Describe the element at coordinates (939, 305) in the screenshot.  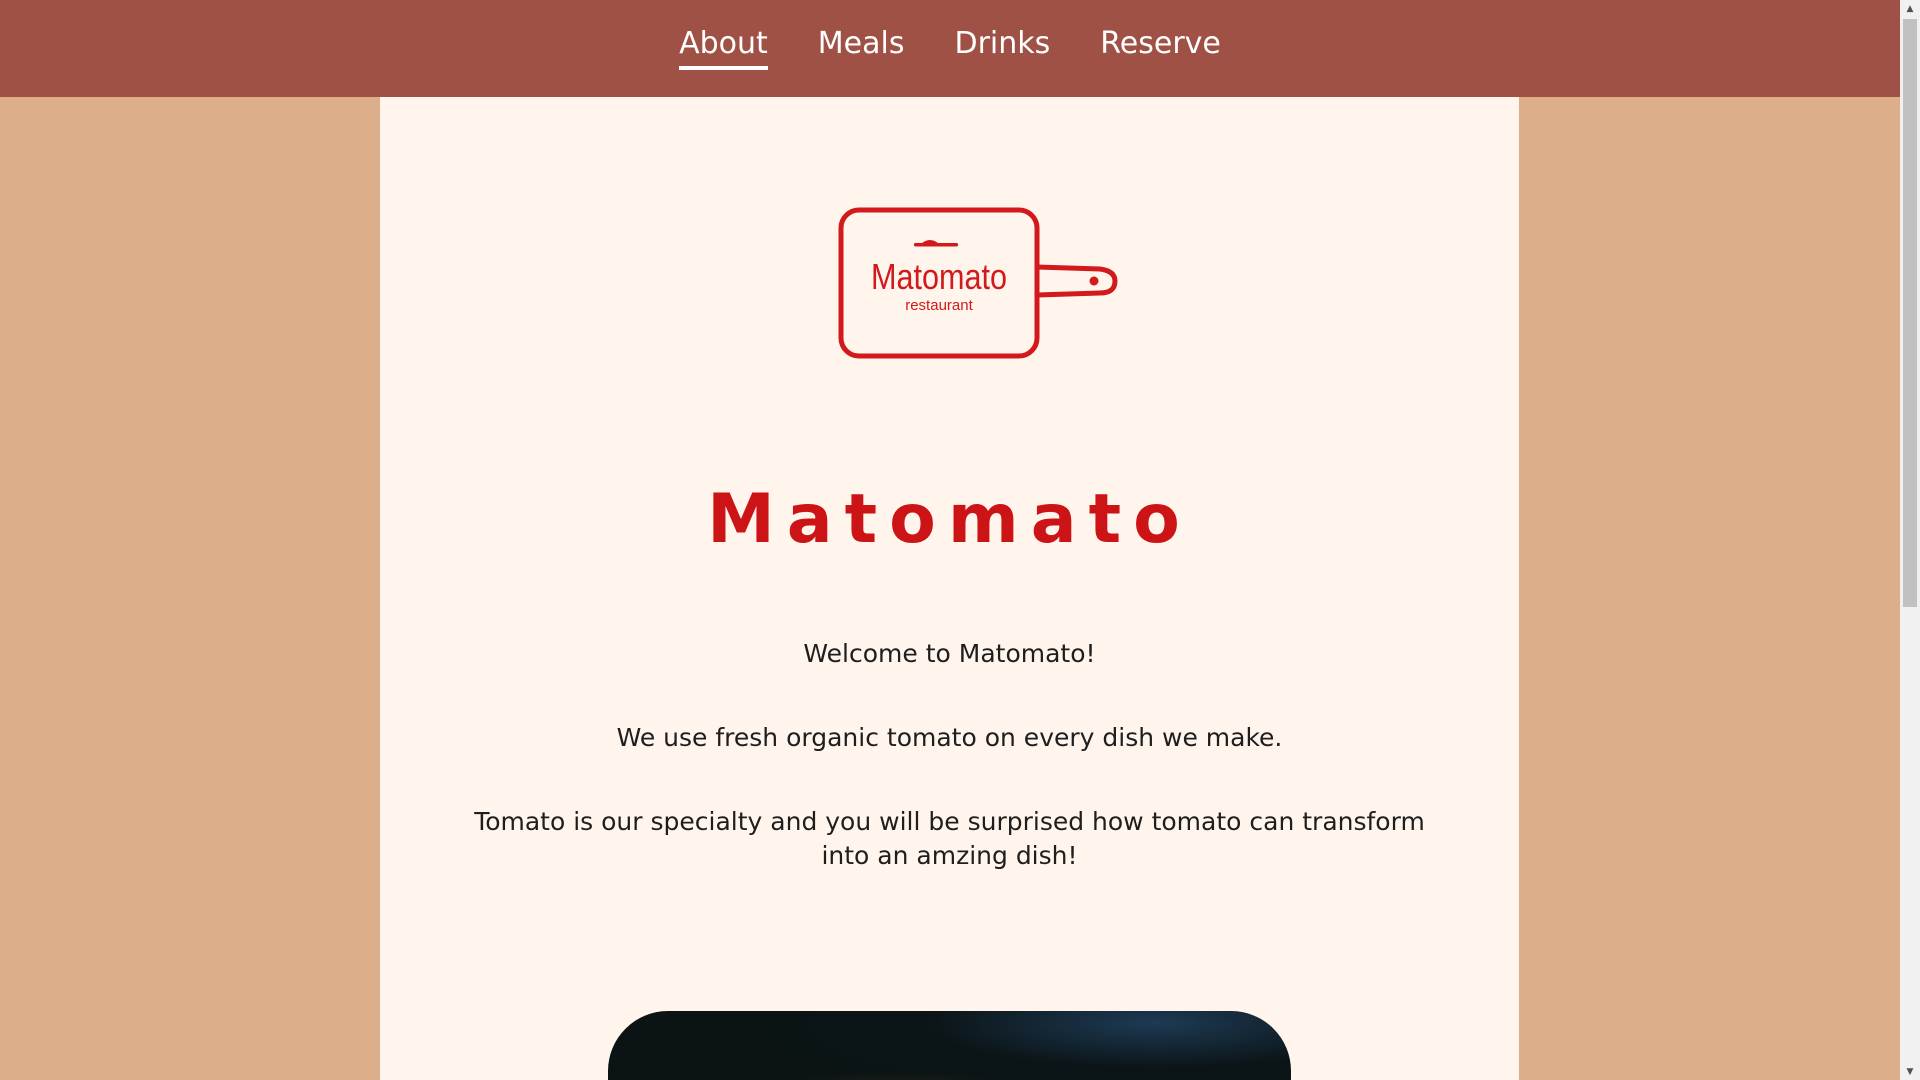
I see `logo-subtitle-text: restaurant` at that location.